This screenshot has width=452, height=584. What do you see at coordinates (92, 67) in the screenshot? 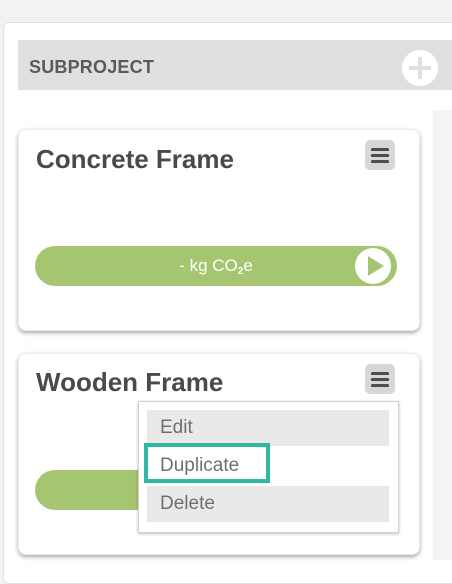
I see `subproject-title: SUBPROJECT` at bounding box center [92, 67].